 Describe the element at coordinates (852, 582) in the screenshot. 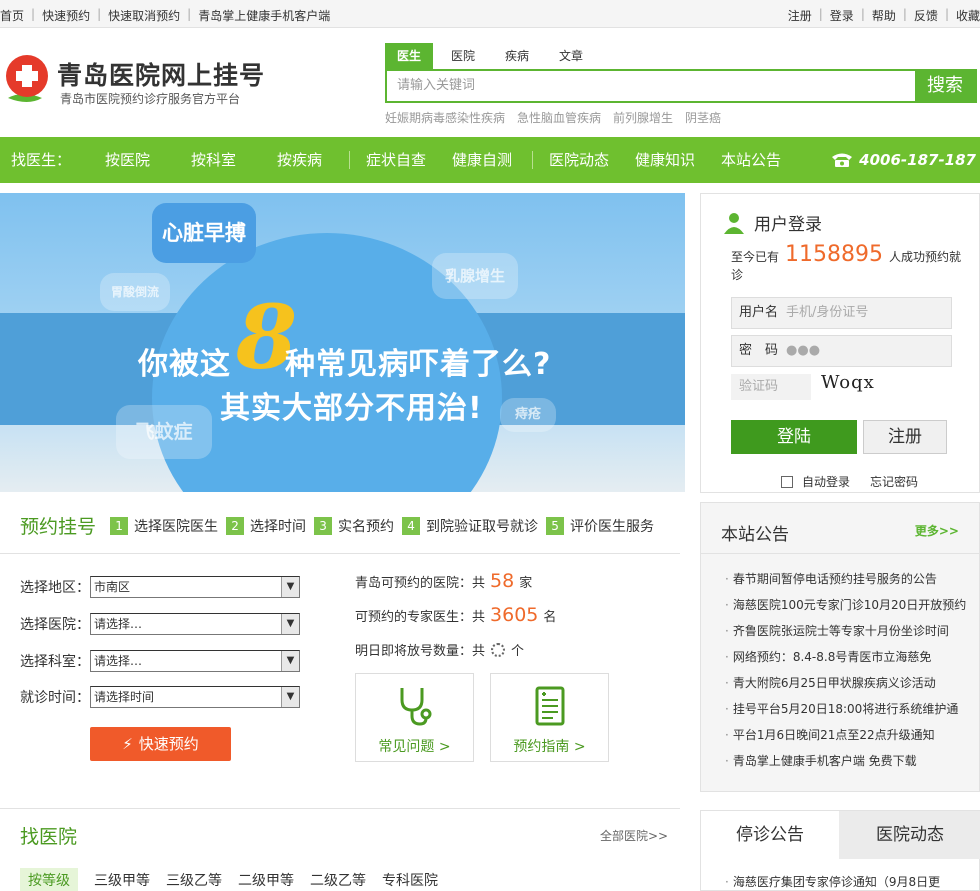

I see `notice-item: 春节期间暂停电话预约挂号服务的公告` at that location.